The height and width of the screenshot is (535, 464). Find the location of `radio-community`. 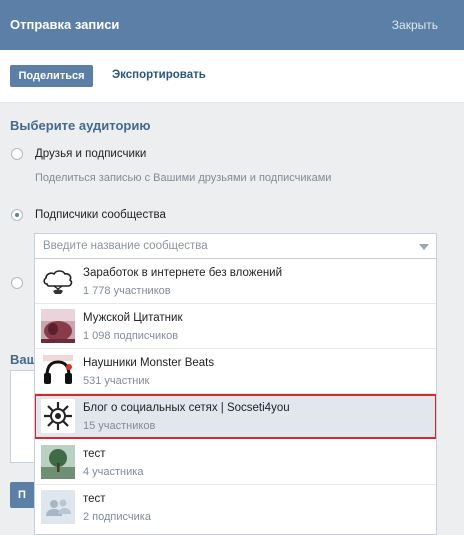

radio-community is located at coordinates (17, 215).